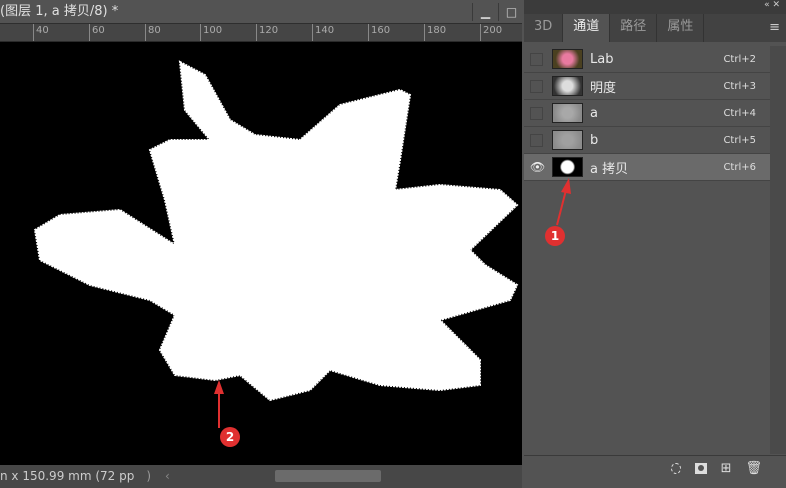 This screenshot has height=488, width=786. I want to click on annotation-badge-1: 1, so click(555, 236).